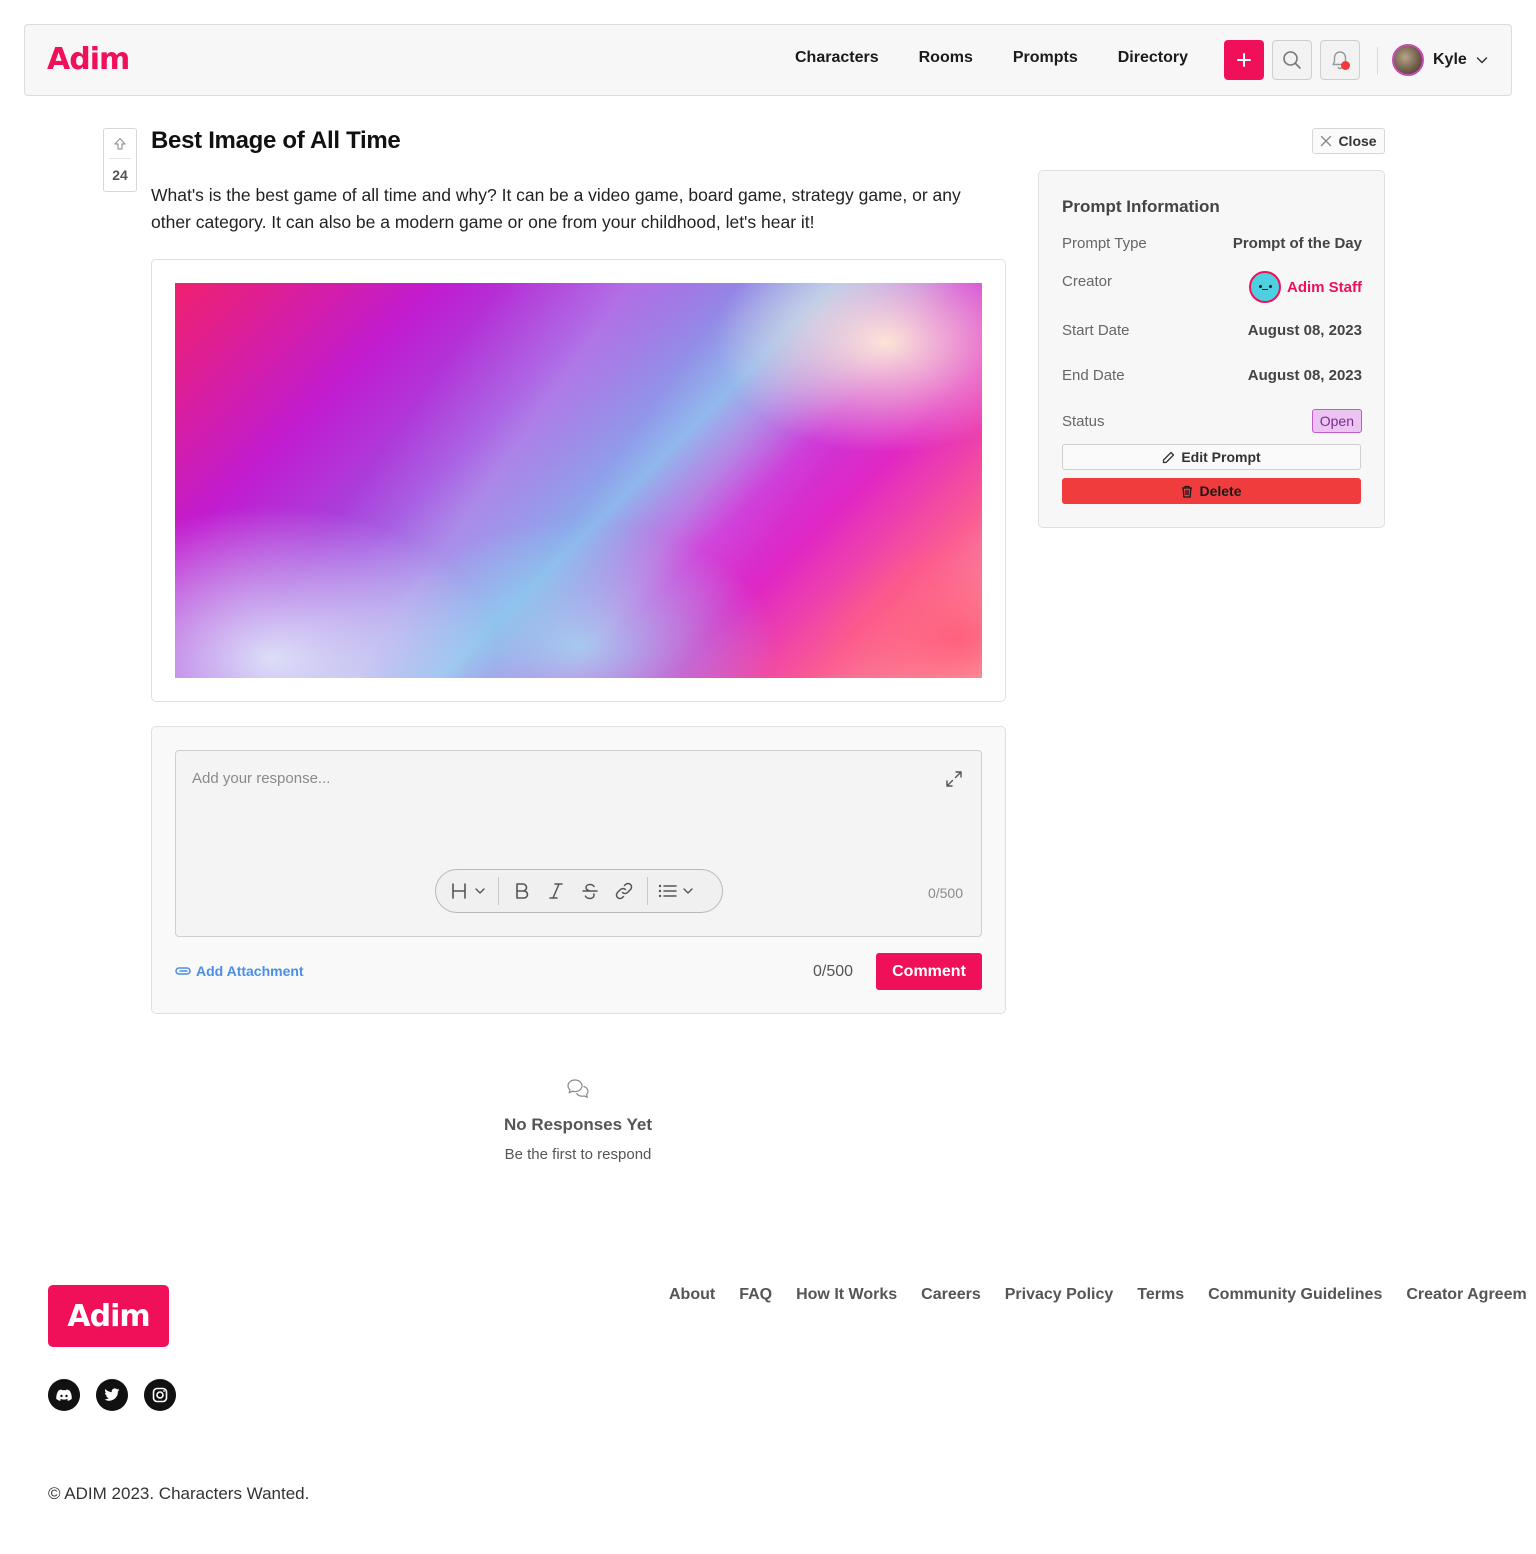 This screenshot has width=1536, height=1554. What do you see at coordinates (1324, 287) in the screenshot?
I see `creator-name: Adim Staff` at bounding box center [1324, 287].